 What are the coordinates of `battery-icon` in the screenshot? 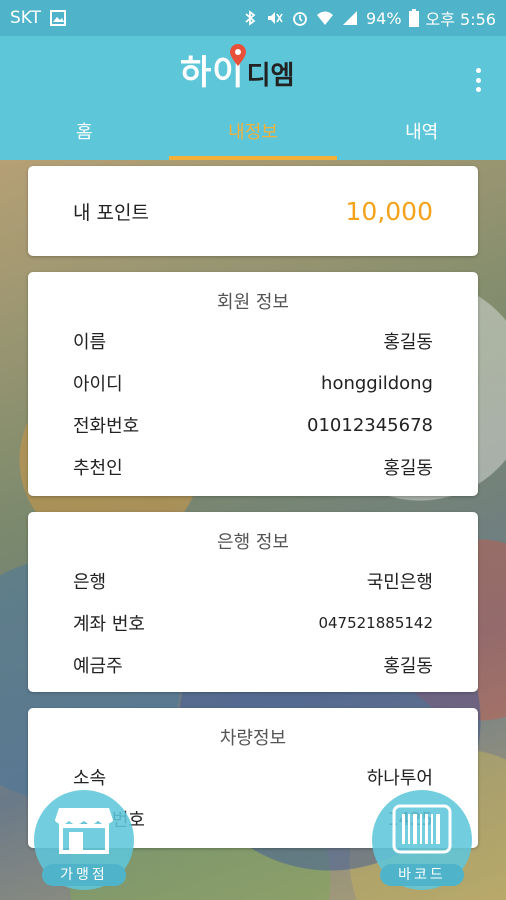 It's located at (413, 18).